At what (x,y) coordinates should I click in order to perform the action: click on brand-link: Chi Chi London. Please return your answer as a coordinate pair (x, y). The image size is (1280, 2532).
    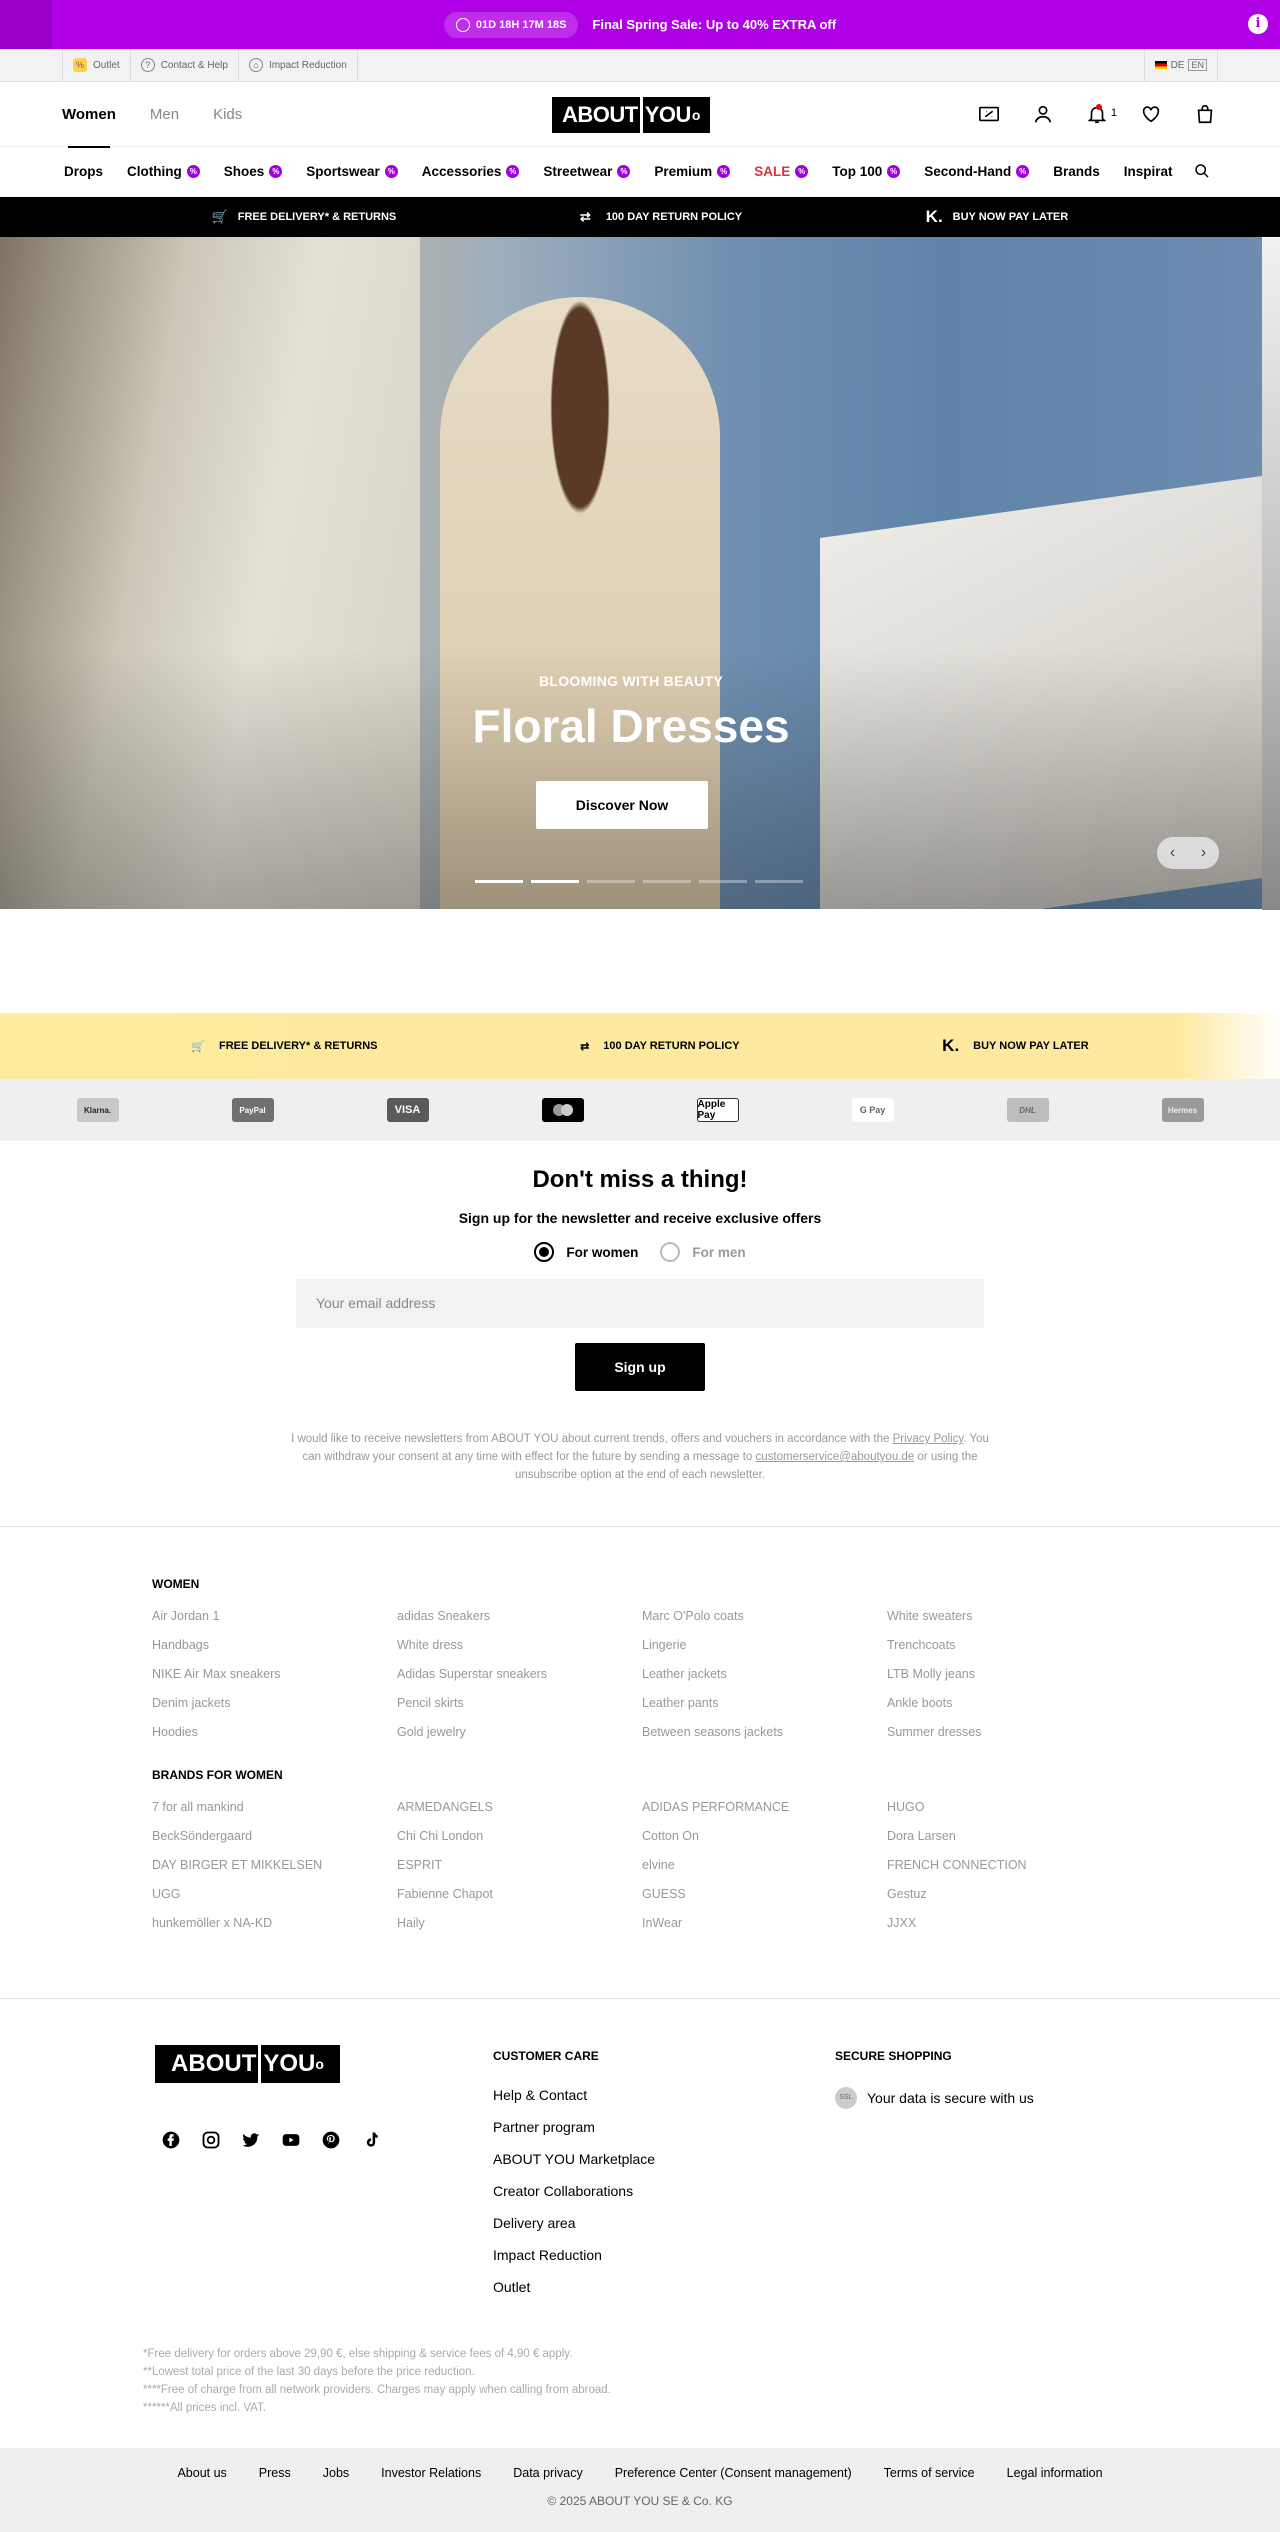
    Looking at the image, I should click on (519, 1836).